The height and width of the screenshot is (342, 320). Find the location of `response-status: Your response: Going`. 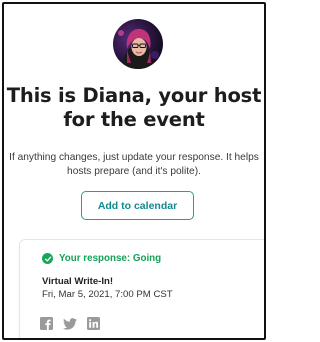

response-status: Your response: Going is located at coordinates (101, 258).